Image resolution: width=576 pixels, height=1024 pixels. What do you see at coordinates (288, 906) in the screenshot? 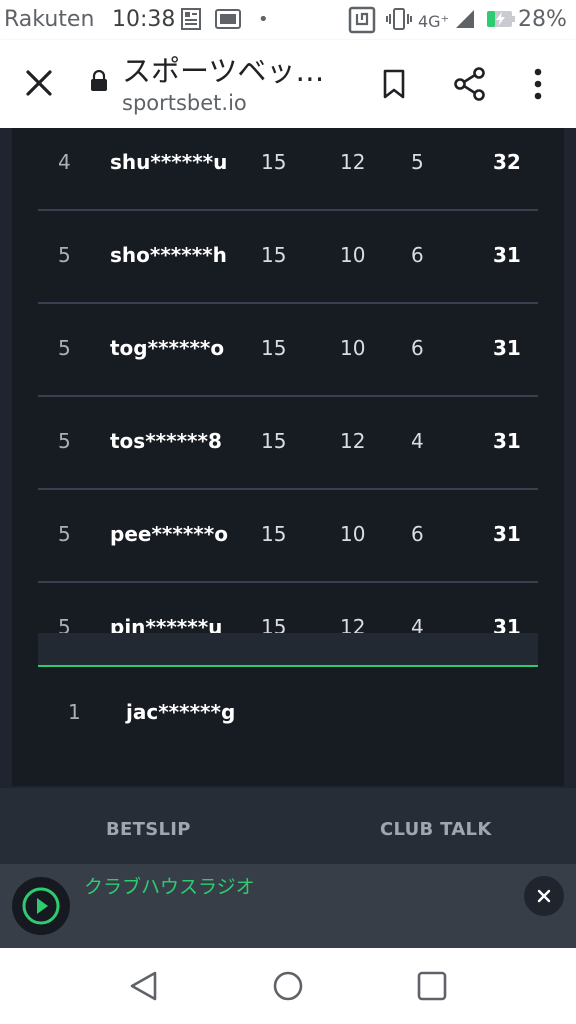
I see `radio-player: クラブハウスラジオ` at bounding box center [288, 906].